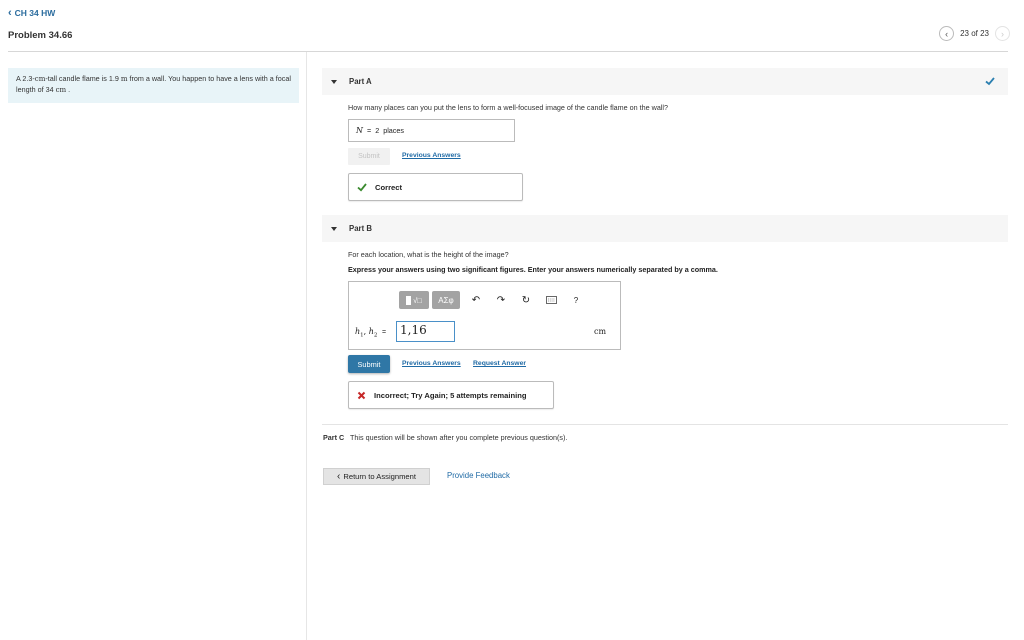 This screenshot has width=1024, height=640. Describe the element at coordinates (306, 346) in the screenshot. I see `column-divider` at that location.